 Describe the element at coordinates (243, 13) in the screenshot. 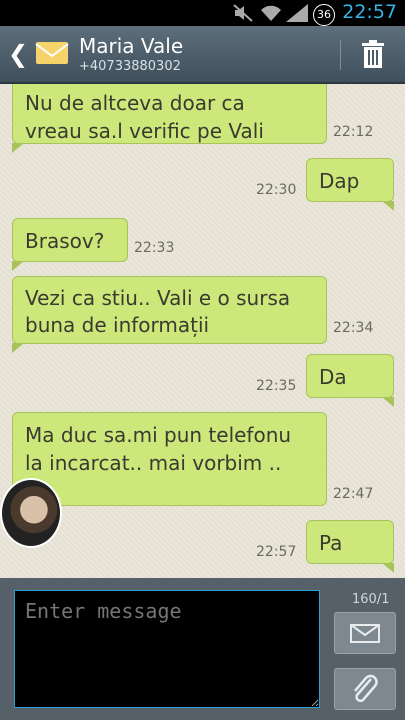

I see `mute-icon` at that location.